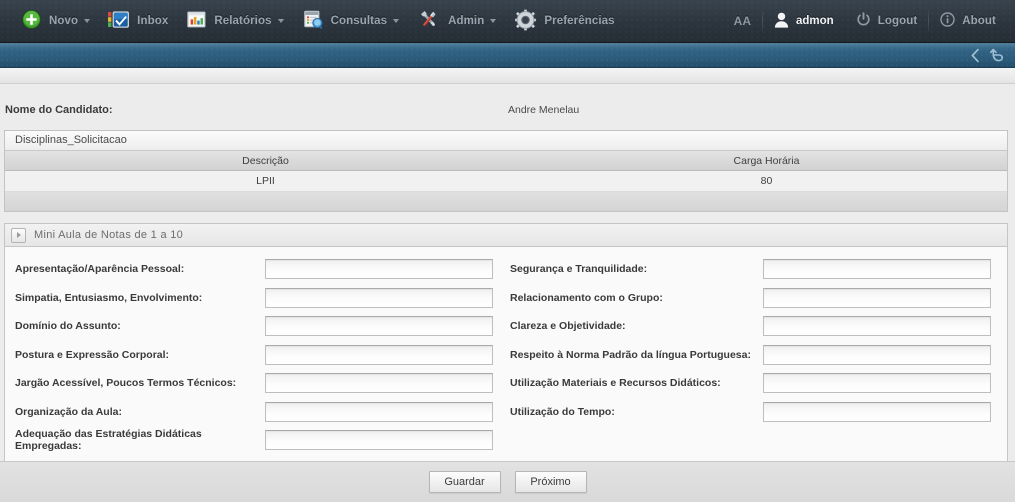 The height and width of the screenshot is (502, 1015). I want to click on tools-icon, so click(429, 21).